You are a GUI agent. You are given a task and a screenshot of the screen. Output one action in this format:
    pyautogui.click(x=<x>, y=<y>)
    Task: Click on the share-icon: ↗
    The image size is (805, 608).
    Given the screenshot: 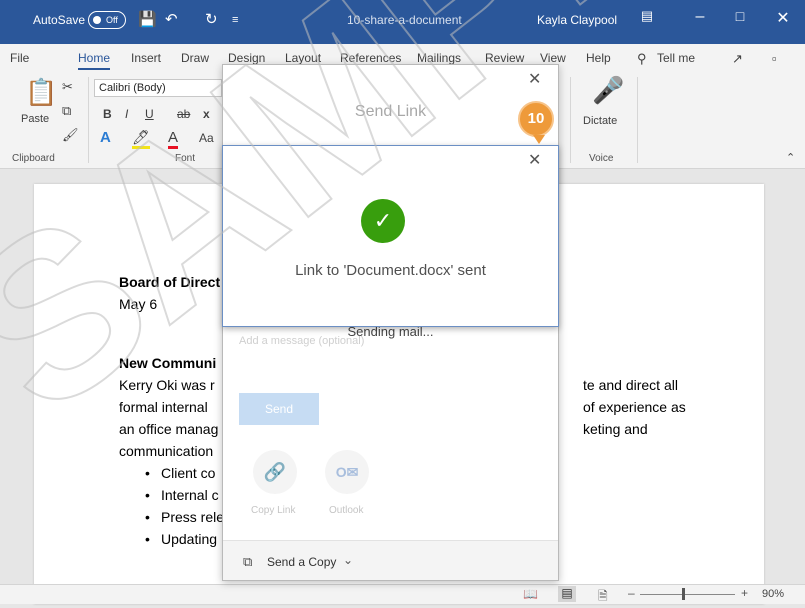 What is the action you would take?
    pyautogui.click(x=737, y=59)
    